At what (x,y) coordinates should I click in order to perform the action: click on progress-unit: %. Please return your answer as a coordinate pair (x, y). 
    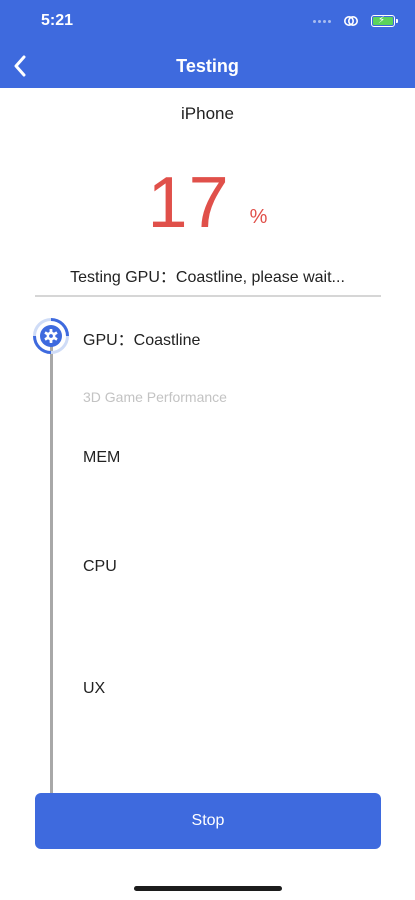
    Looking at the image, I should click on (258, 217).